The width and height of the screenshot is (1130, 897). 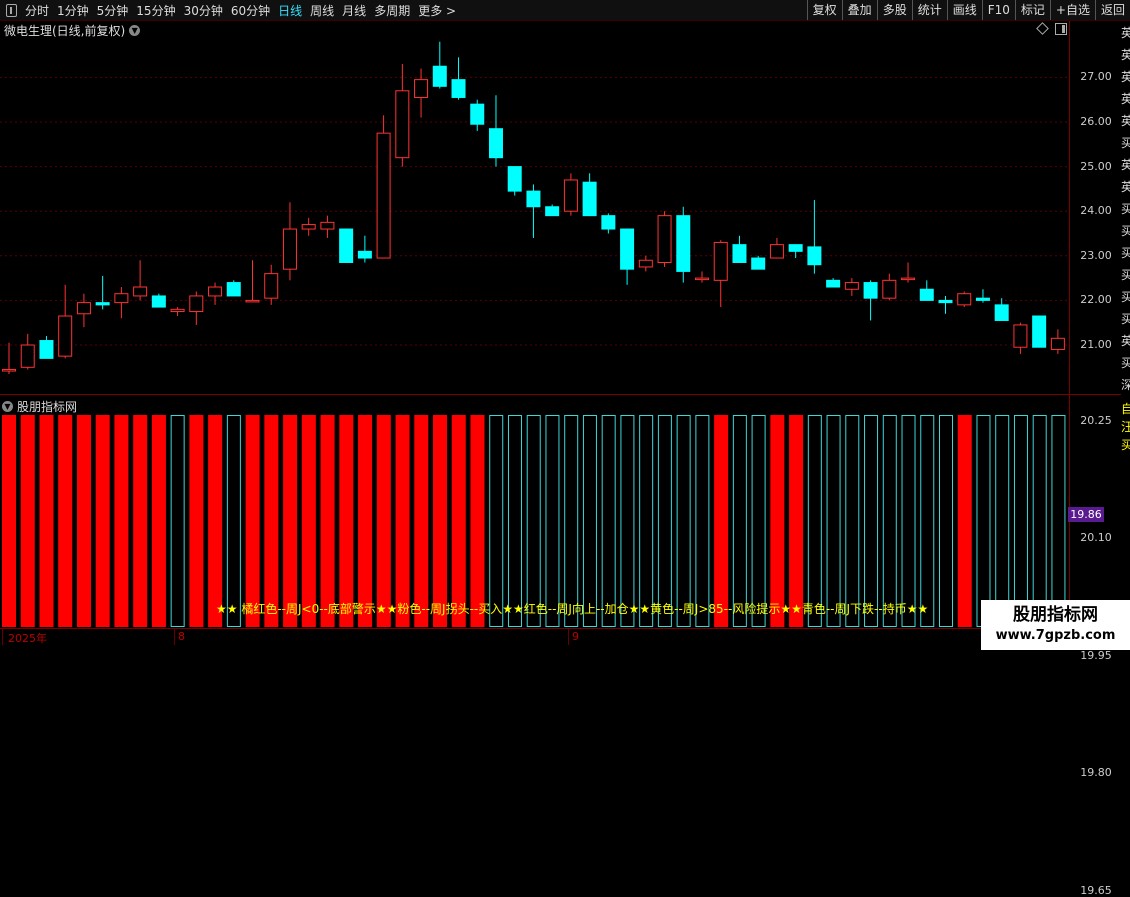 I want to click on watermark: 股朋指标网 www.7gpzb.com, so click(x=1055, y=625).